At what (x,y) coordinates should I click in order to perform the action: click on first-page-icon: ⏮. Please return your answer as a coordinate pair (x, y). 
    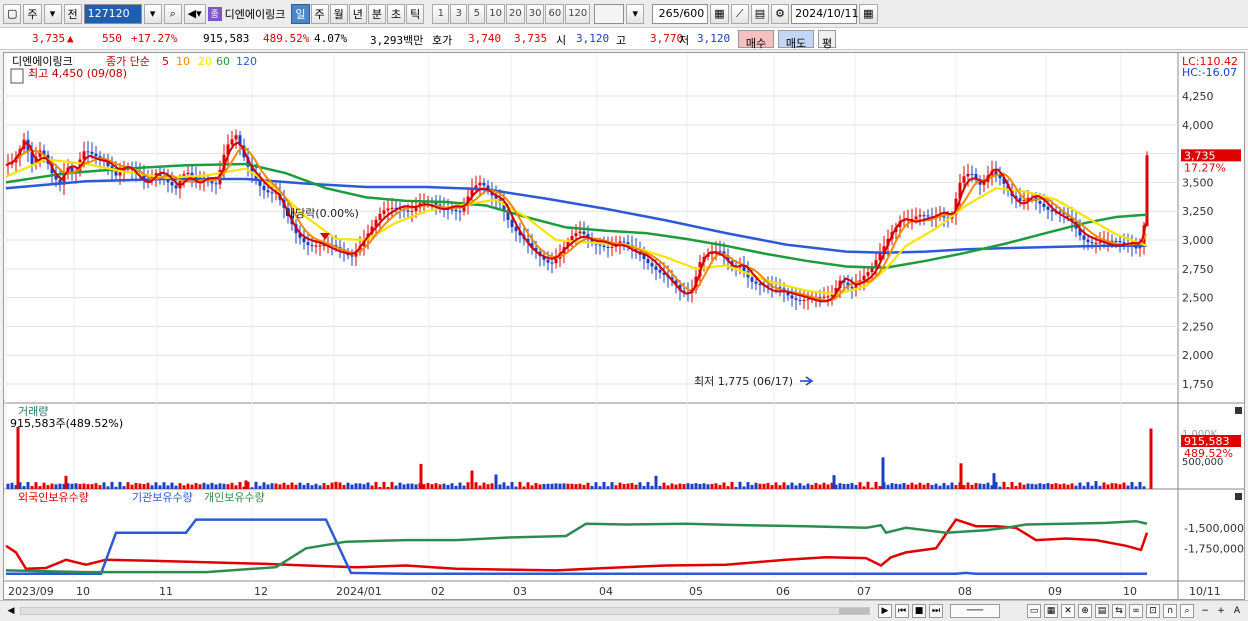
    Looking at the image, I should click on (902, 611).